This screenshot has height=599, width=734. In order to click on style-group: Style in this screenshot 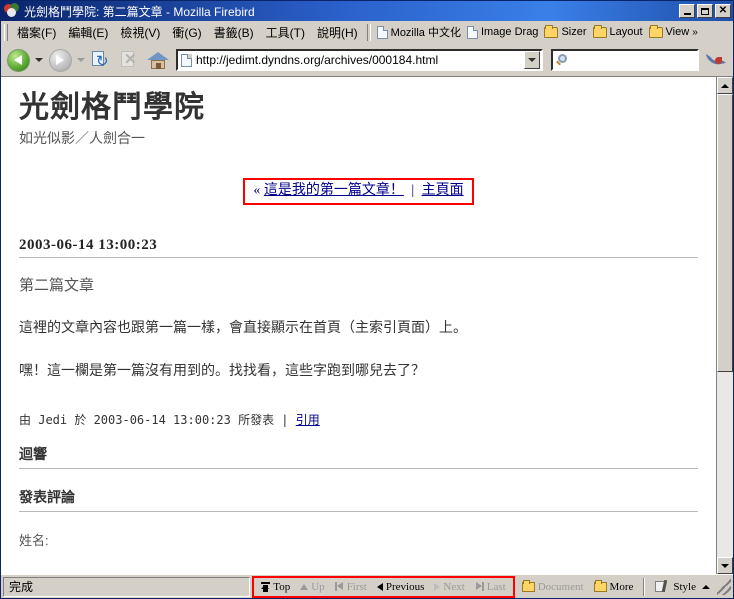, I will do `click(682, 587)`.